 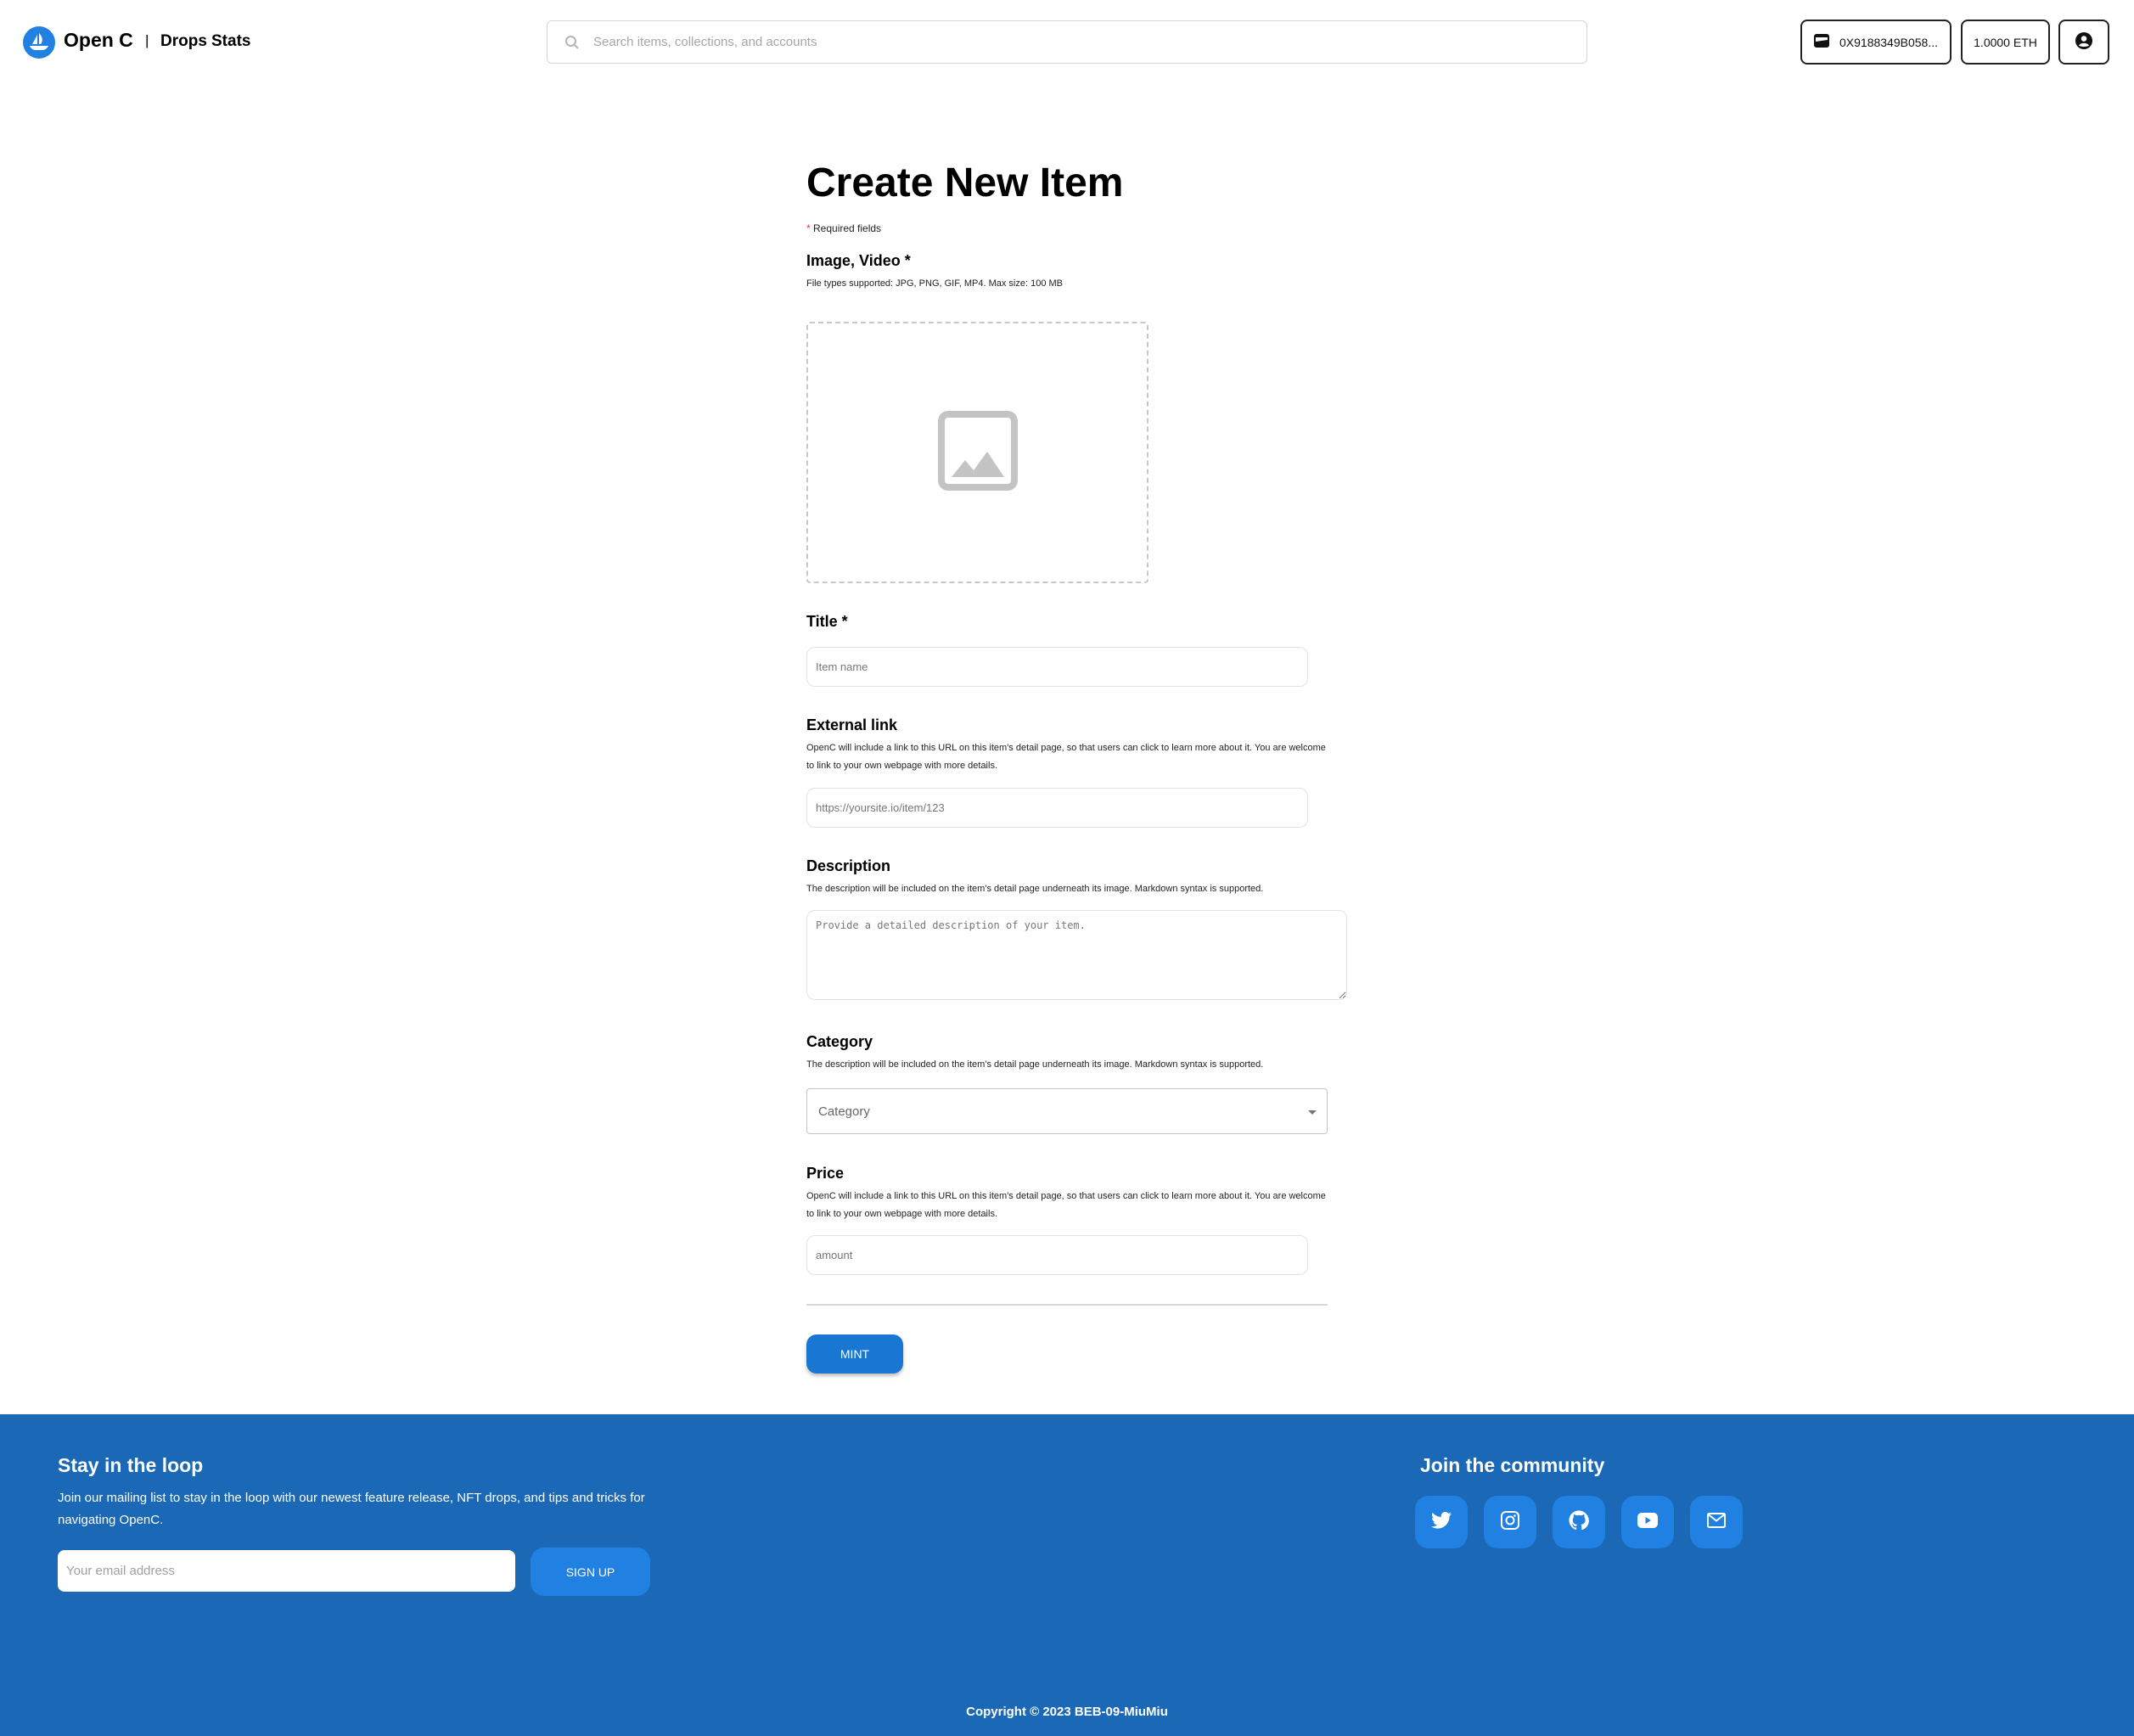 I want to click on youtube-icon, so click(x=1647, y=1522).